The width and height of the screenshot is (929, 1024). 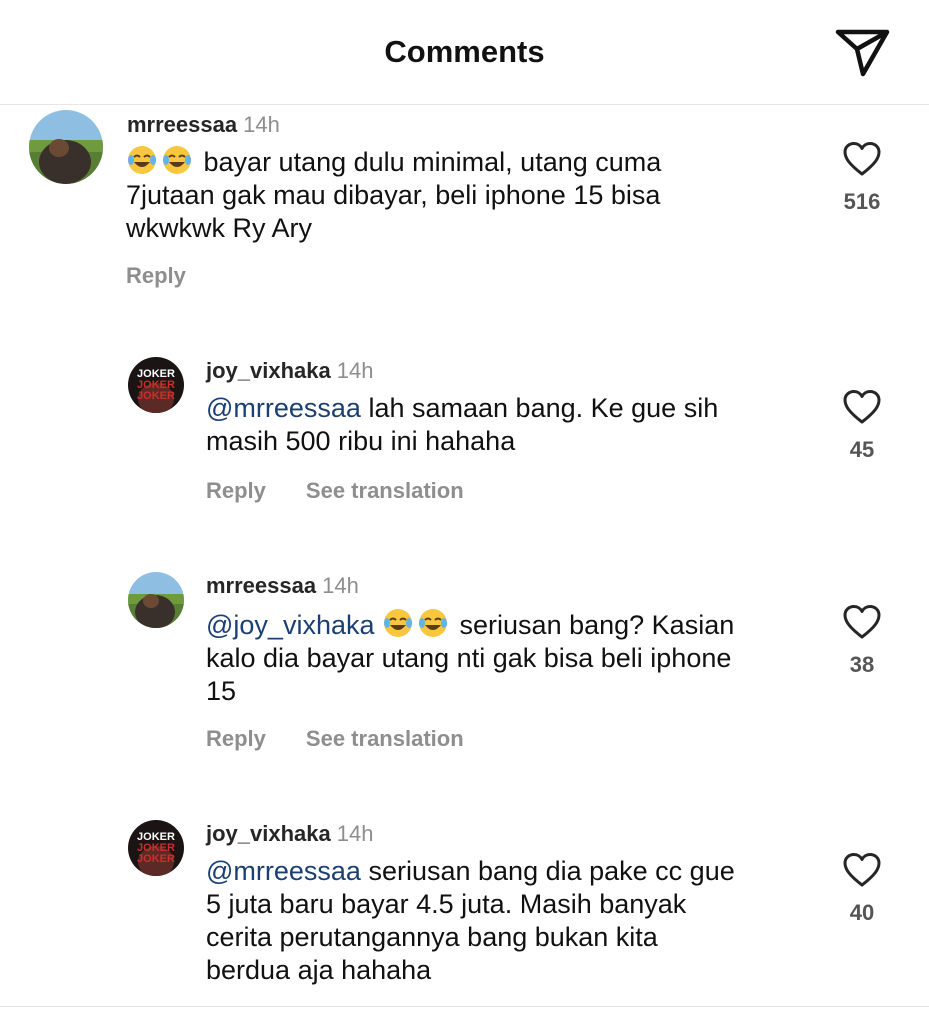 What do you see at coordinates (464, 1006) in the screenshot?
I see `bottom-divider` at bounding box center [464, 1006].